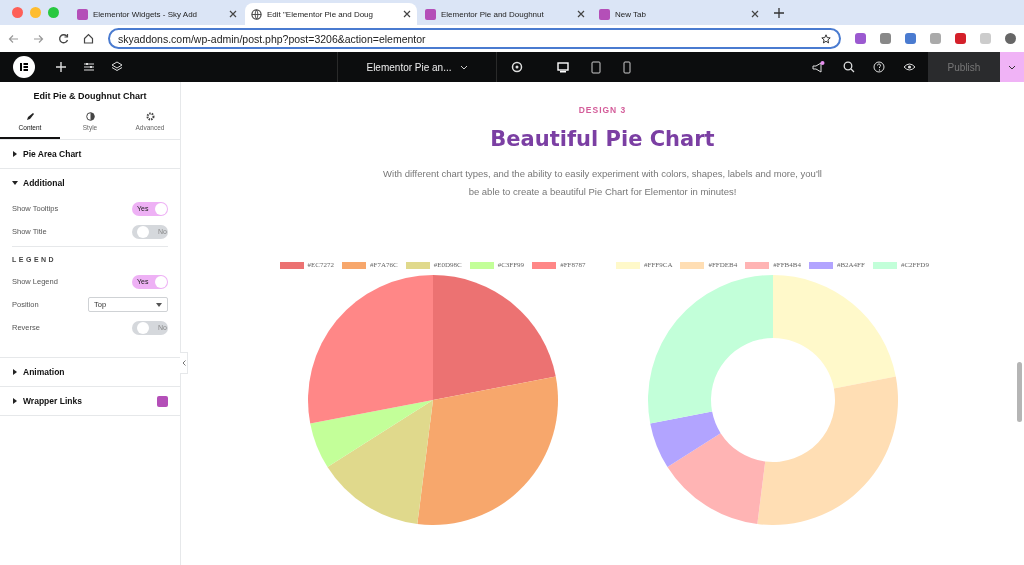 This screenshot has height=565, width=1024. Describe the element at coordinates (150, 116) in the screenshot. I see `gear-icon` at that location.